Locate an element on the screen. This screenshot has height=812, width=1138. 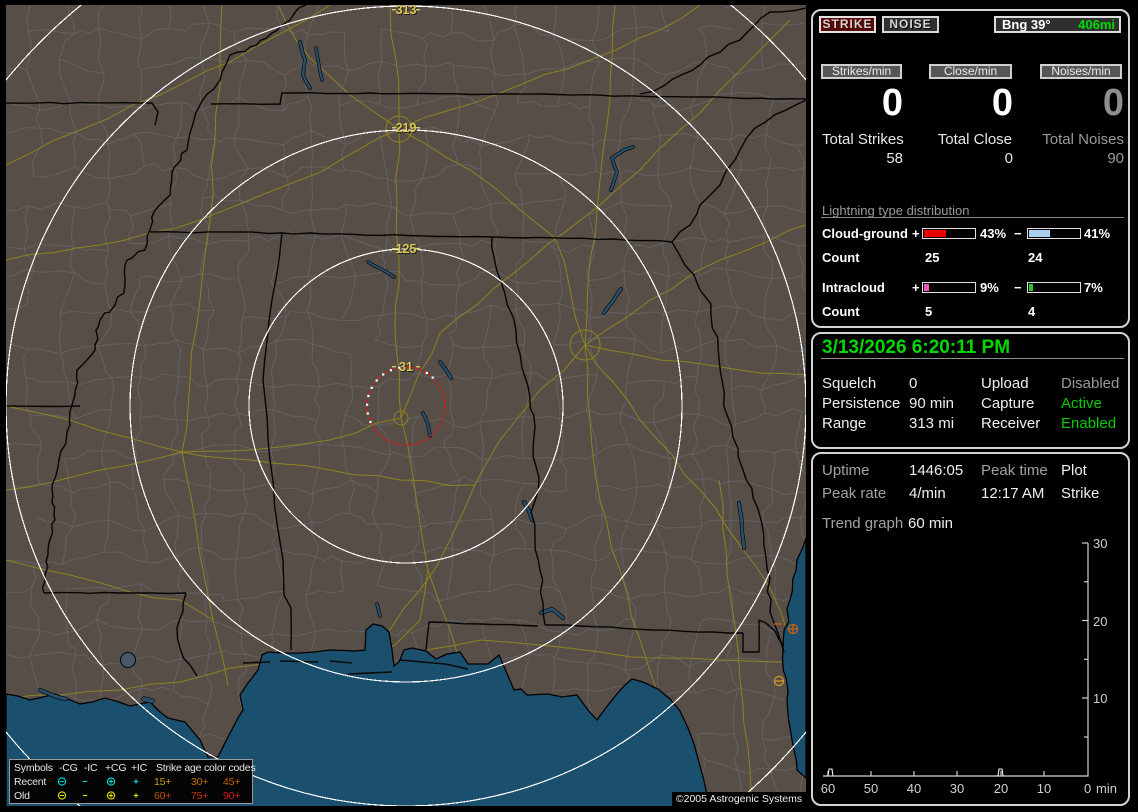
svg-text: 219 is located at coordinates (406, 128).